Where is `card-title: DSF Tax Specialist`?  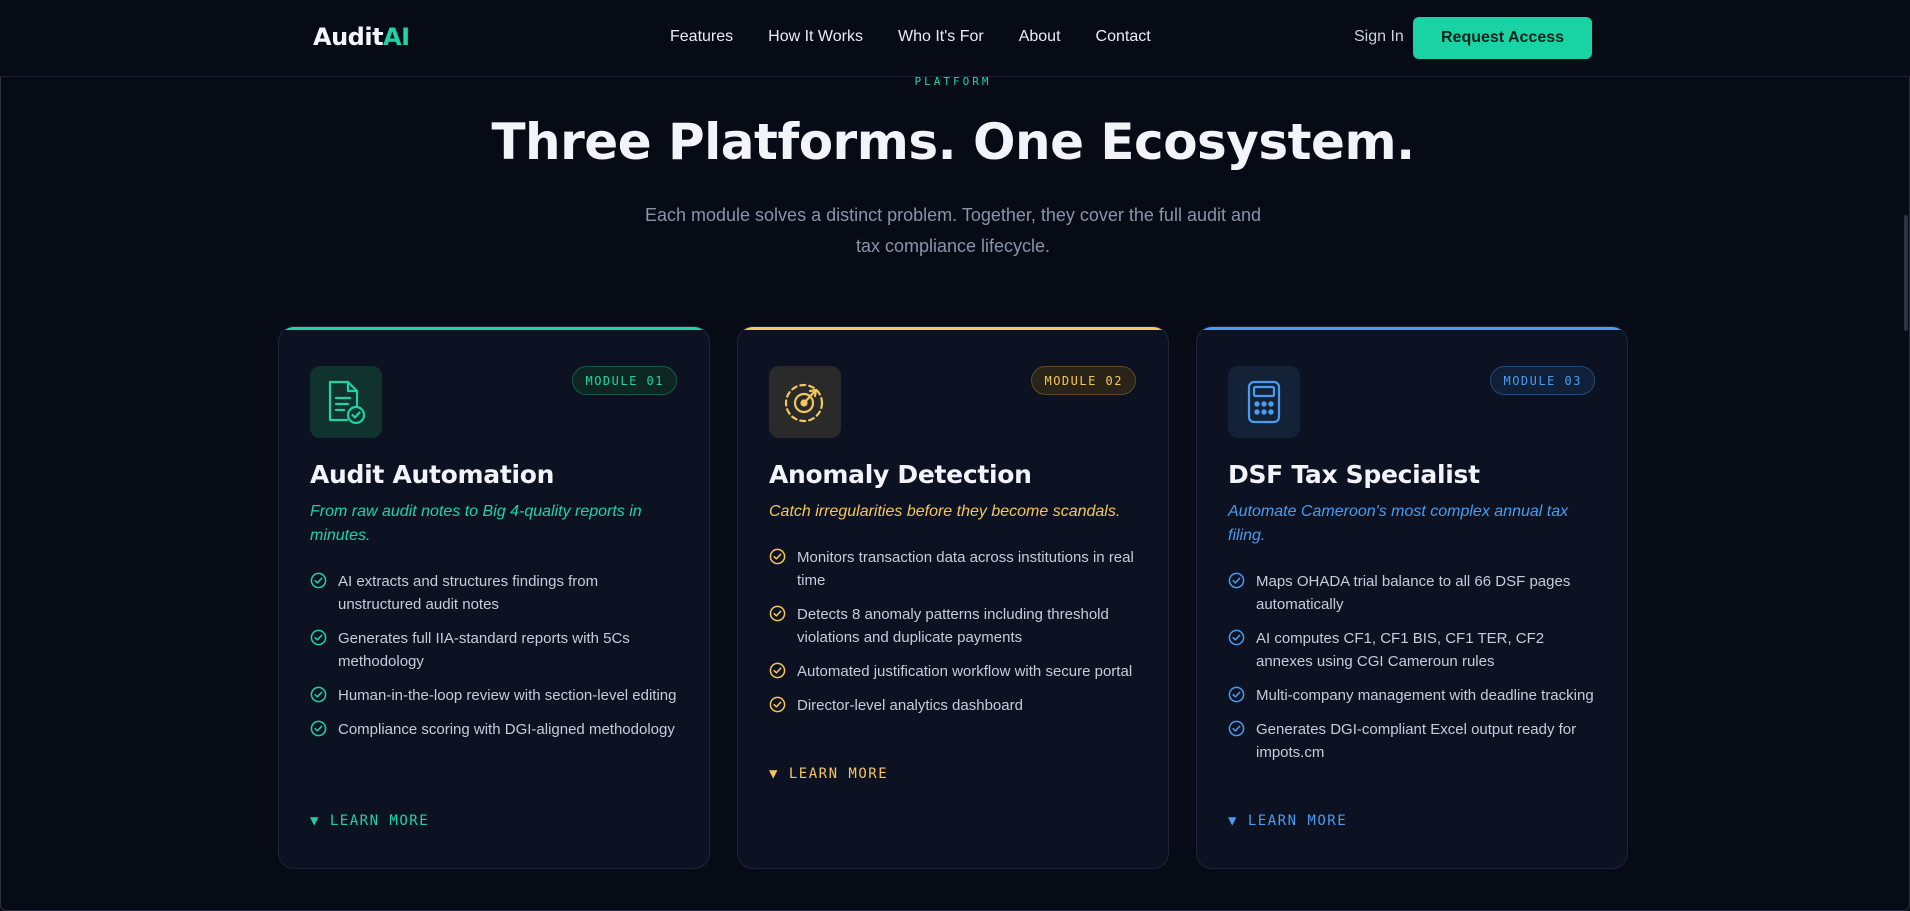
card-title: DSF Tax Specialist is located at coordinates (1354, 474).